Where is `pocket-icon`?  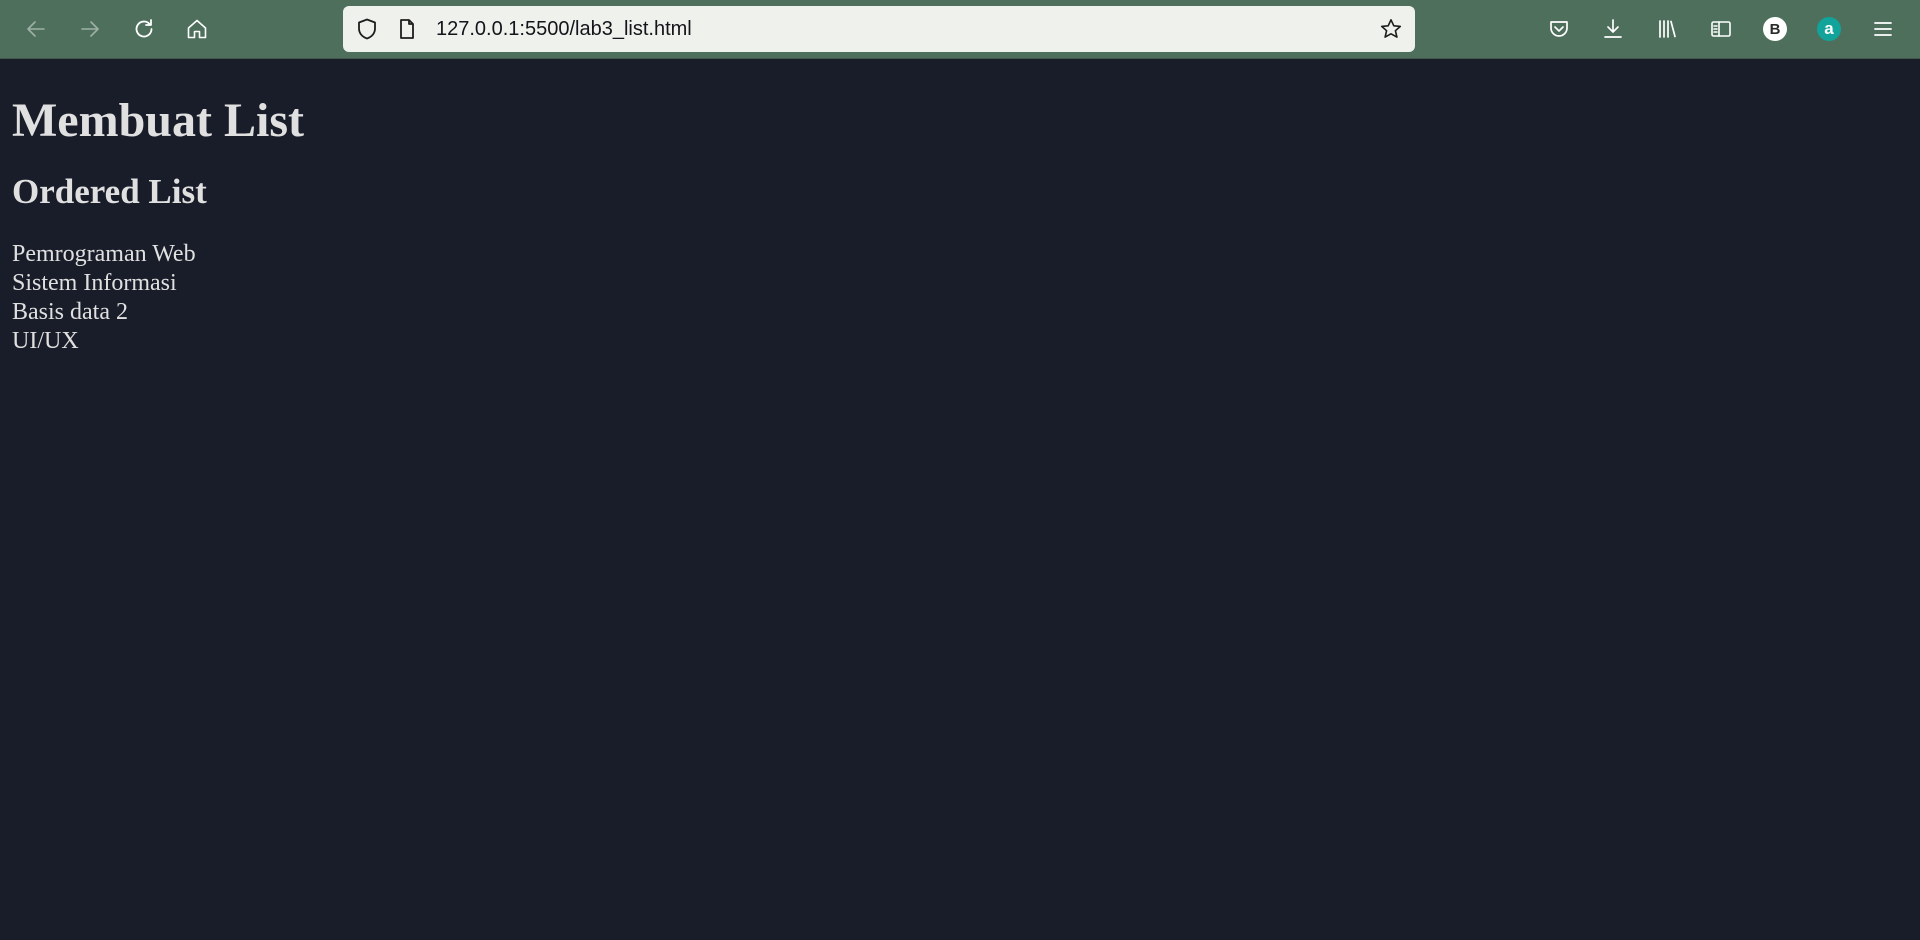
pocket-icon is located at coordinates (1559, 29).